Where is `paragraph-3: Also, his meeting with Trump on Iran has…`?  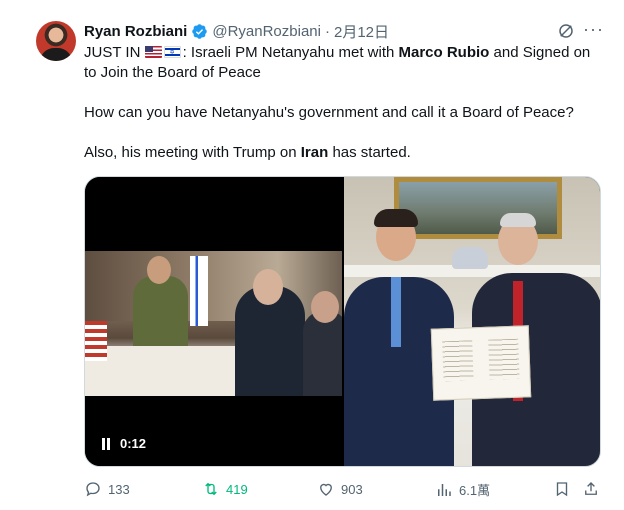
paragraph-3: Also, his meeting with Trump on Iran has… is located at coordinates (344, 153).